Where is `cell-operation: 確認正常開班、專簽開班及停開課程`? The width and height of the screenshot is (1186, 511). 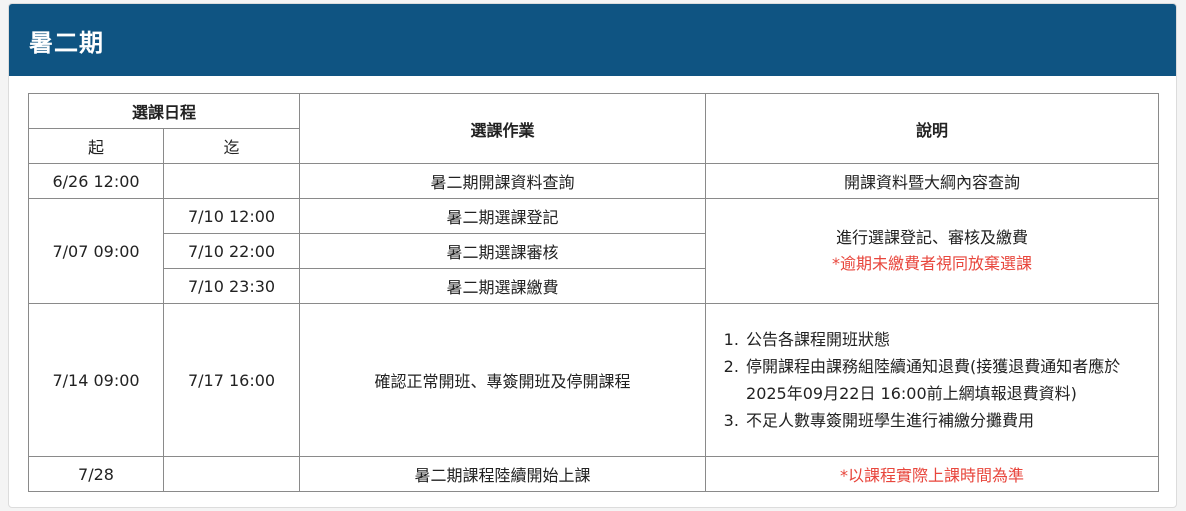 cell-operation: 確認正常開班、專簽開班及停開課程 is located at coordinates (503, 380).